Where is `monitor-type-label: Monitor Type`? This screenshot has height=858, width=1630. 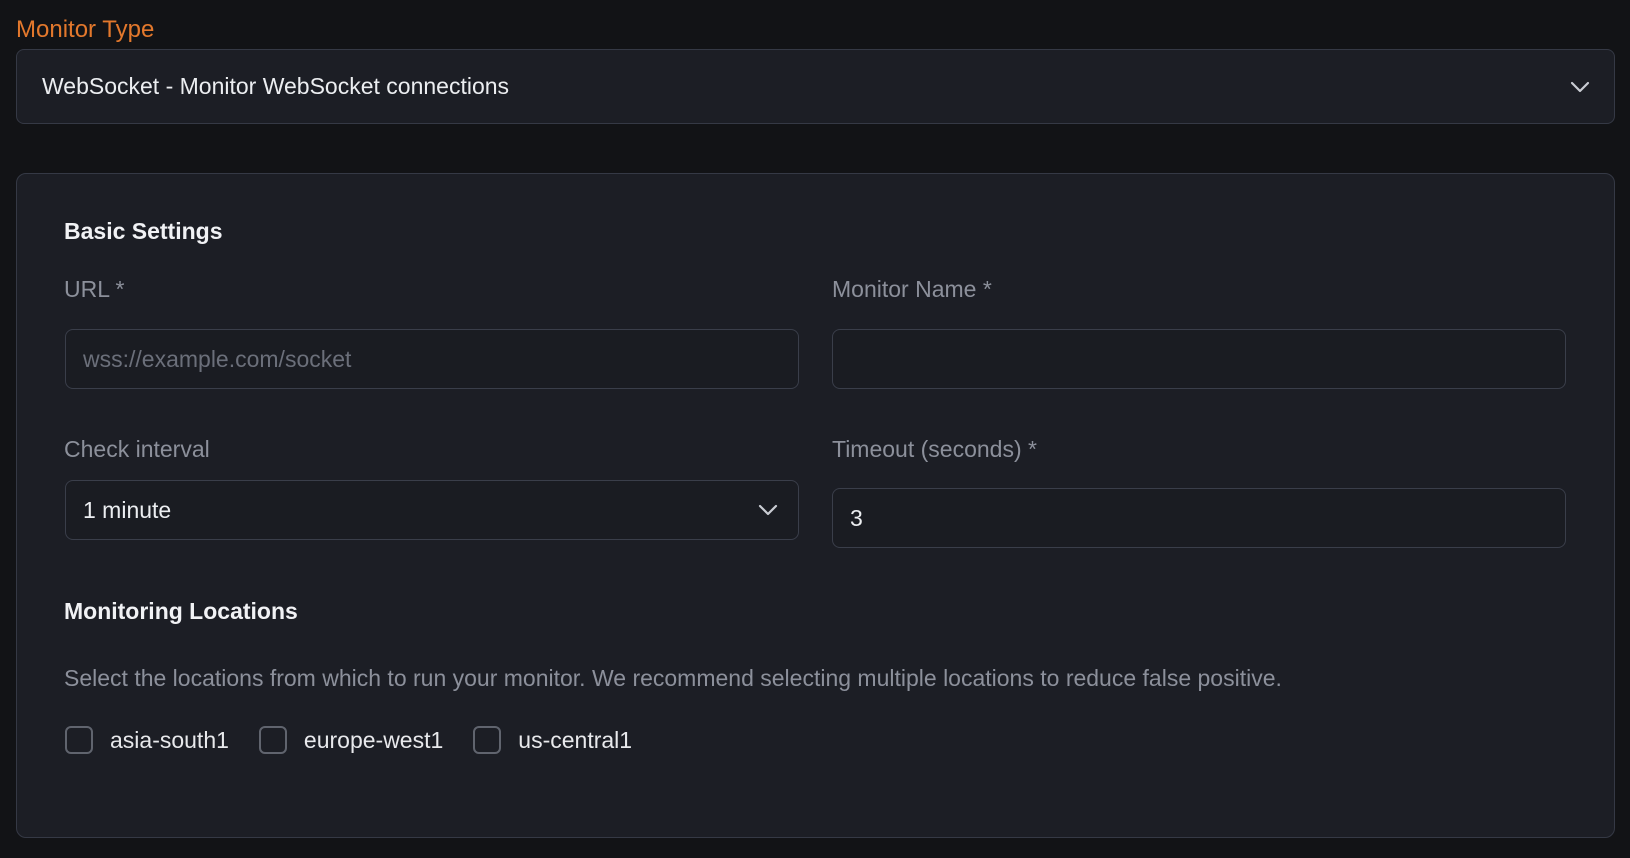
monitor-type-label: Monitor Type is located at coordinates (85, 29).